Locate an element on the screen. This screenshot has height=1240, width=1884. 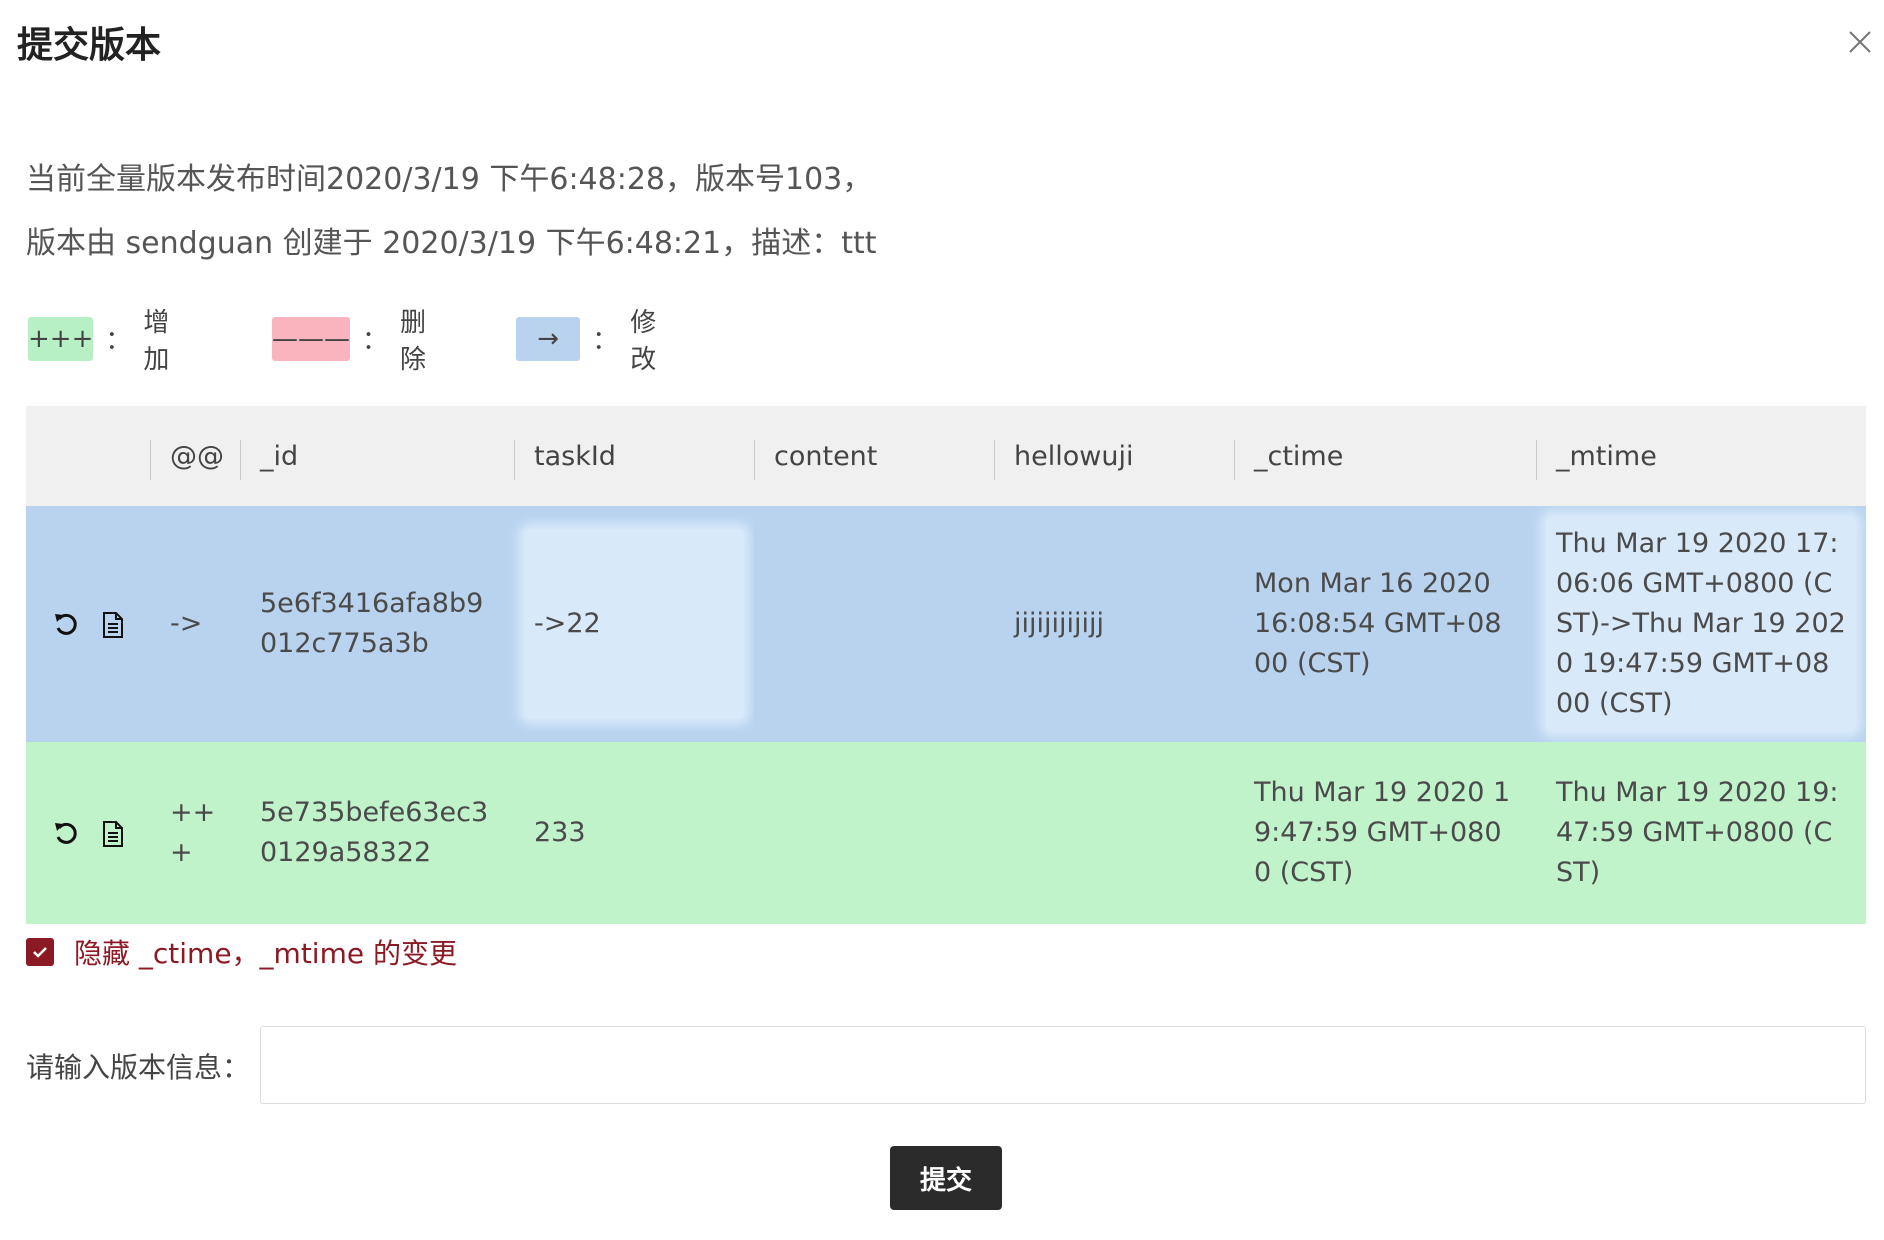
column-header-ctime: _ctime is located at coordinates (1385, 456).